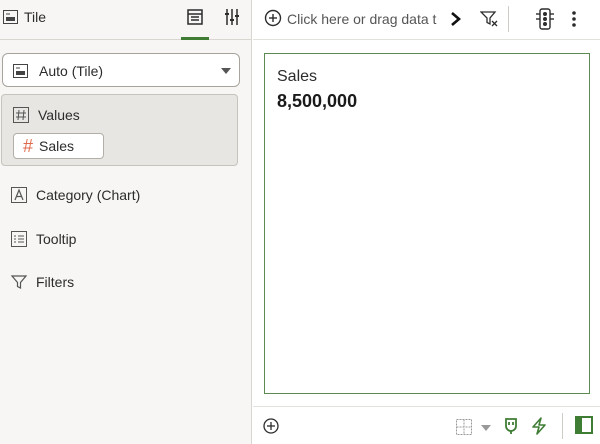  I want to click on tab-grammar, so click(195, 20).